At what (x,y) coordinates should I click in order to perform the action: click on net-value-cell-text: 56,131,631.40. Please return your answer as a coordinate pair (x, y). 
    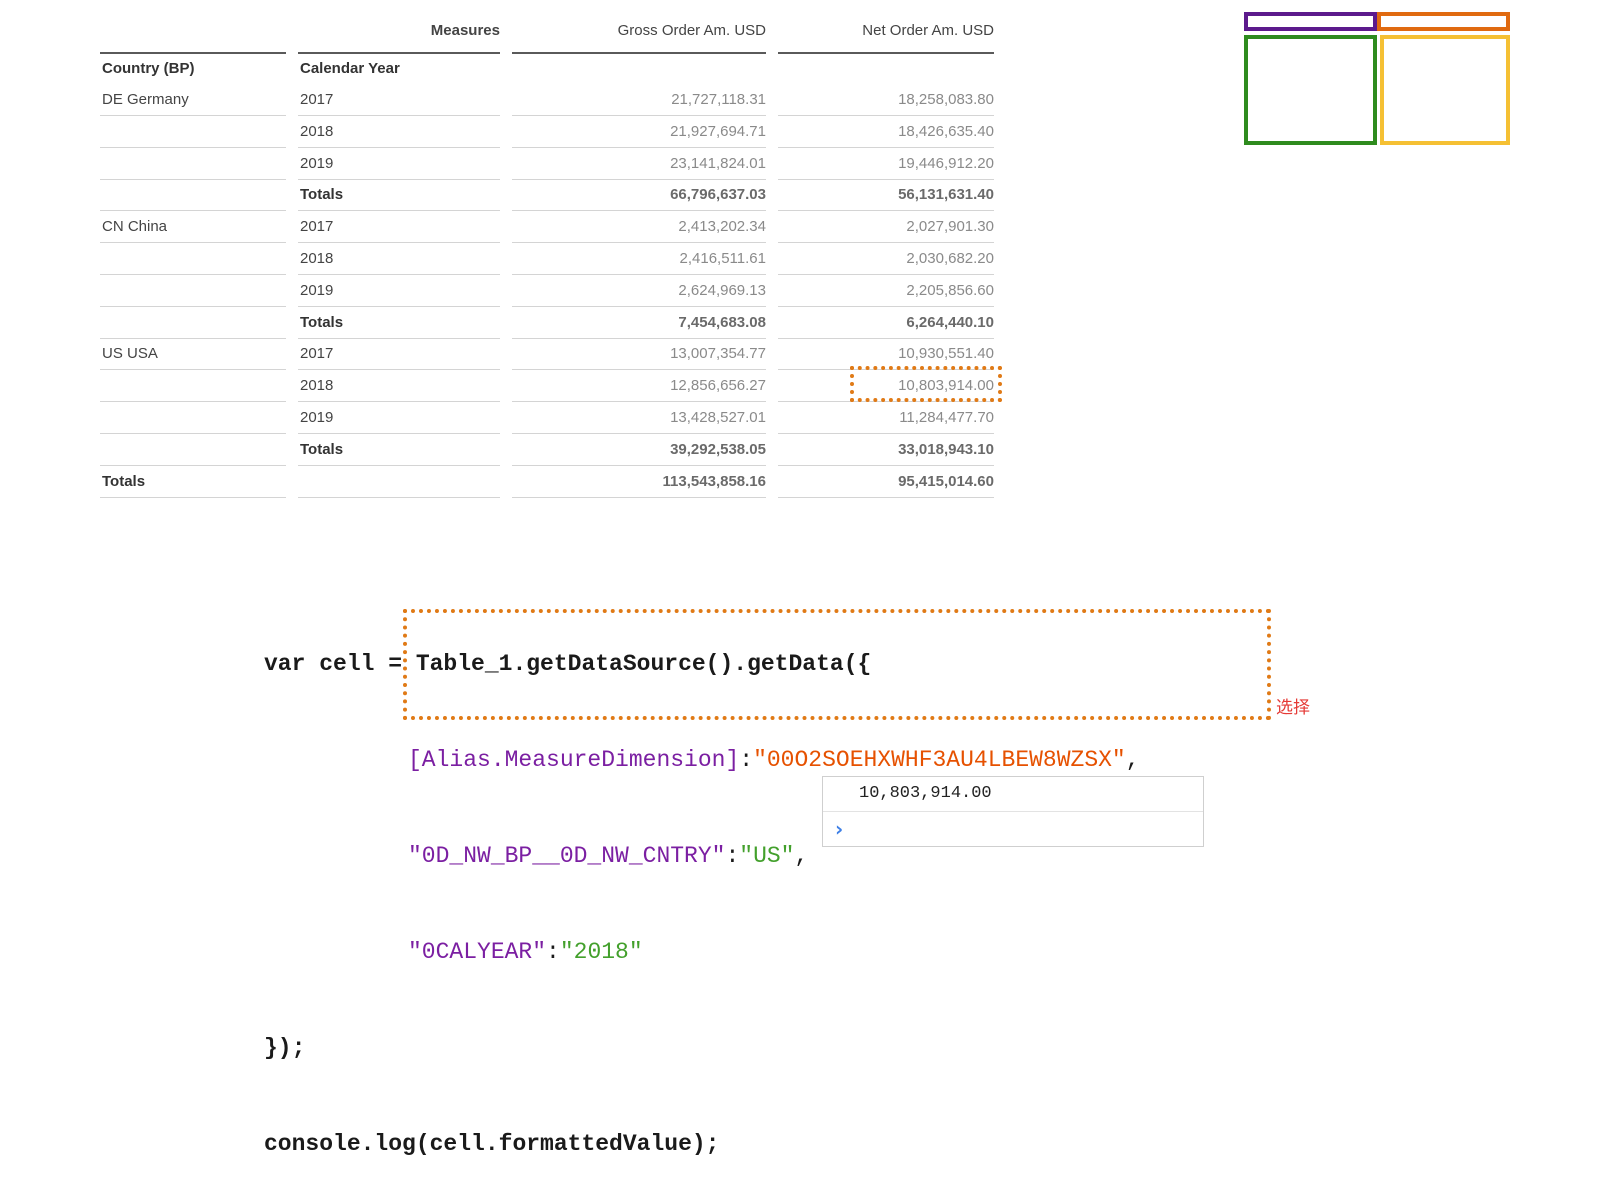
    Looking at the image, I should click on (946, 194).